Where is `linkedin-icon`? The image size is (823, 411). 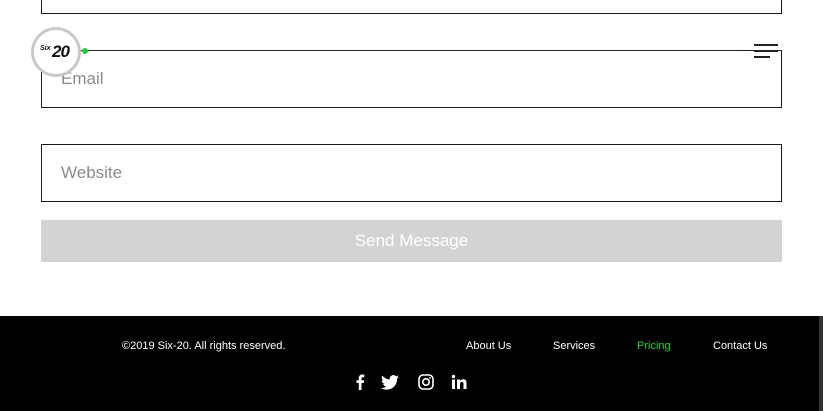 linkedin-icon is located at coordinates (459, 382).